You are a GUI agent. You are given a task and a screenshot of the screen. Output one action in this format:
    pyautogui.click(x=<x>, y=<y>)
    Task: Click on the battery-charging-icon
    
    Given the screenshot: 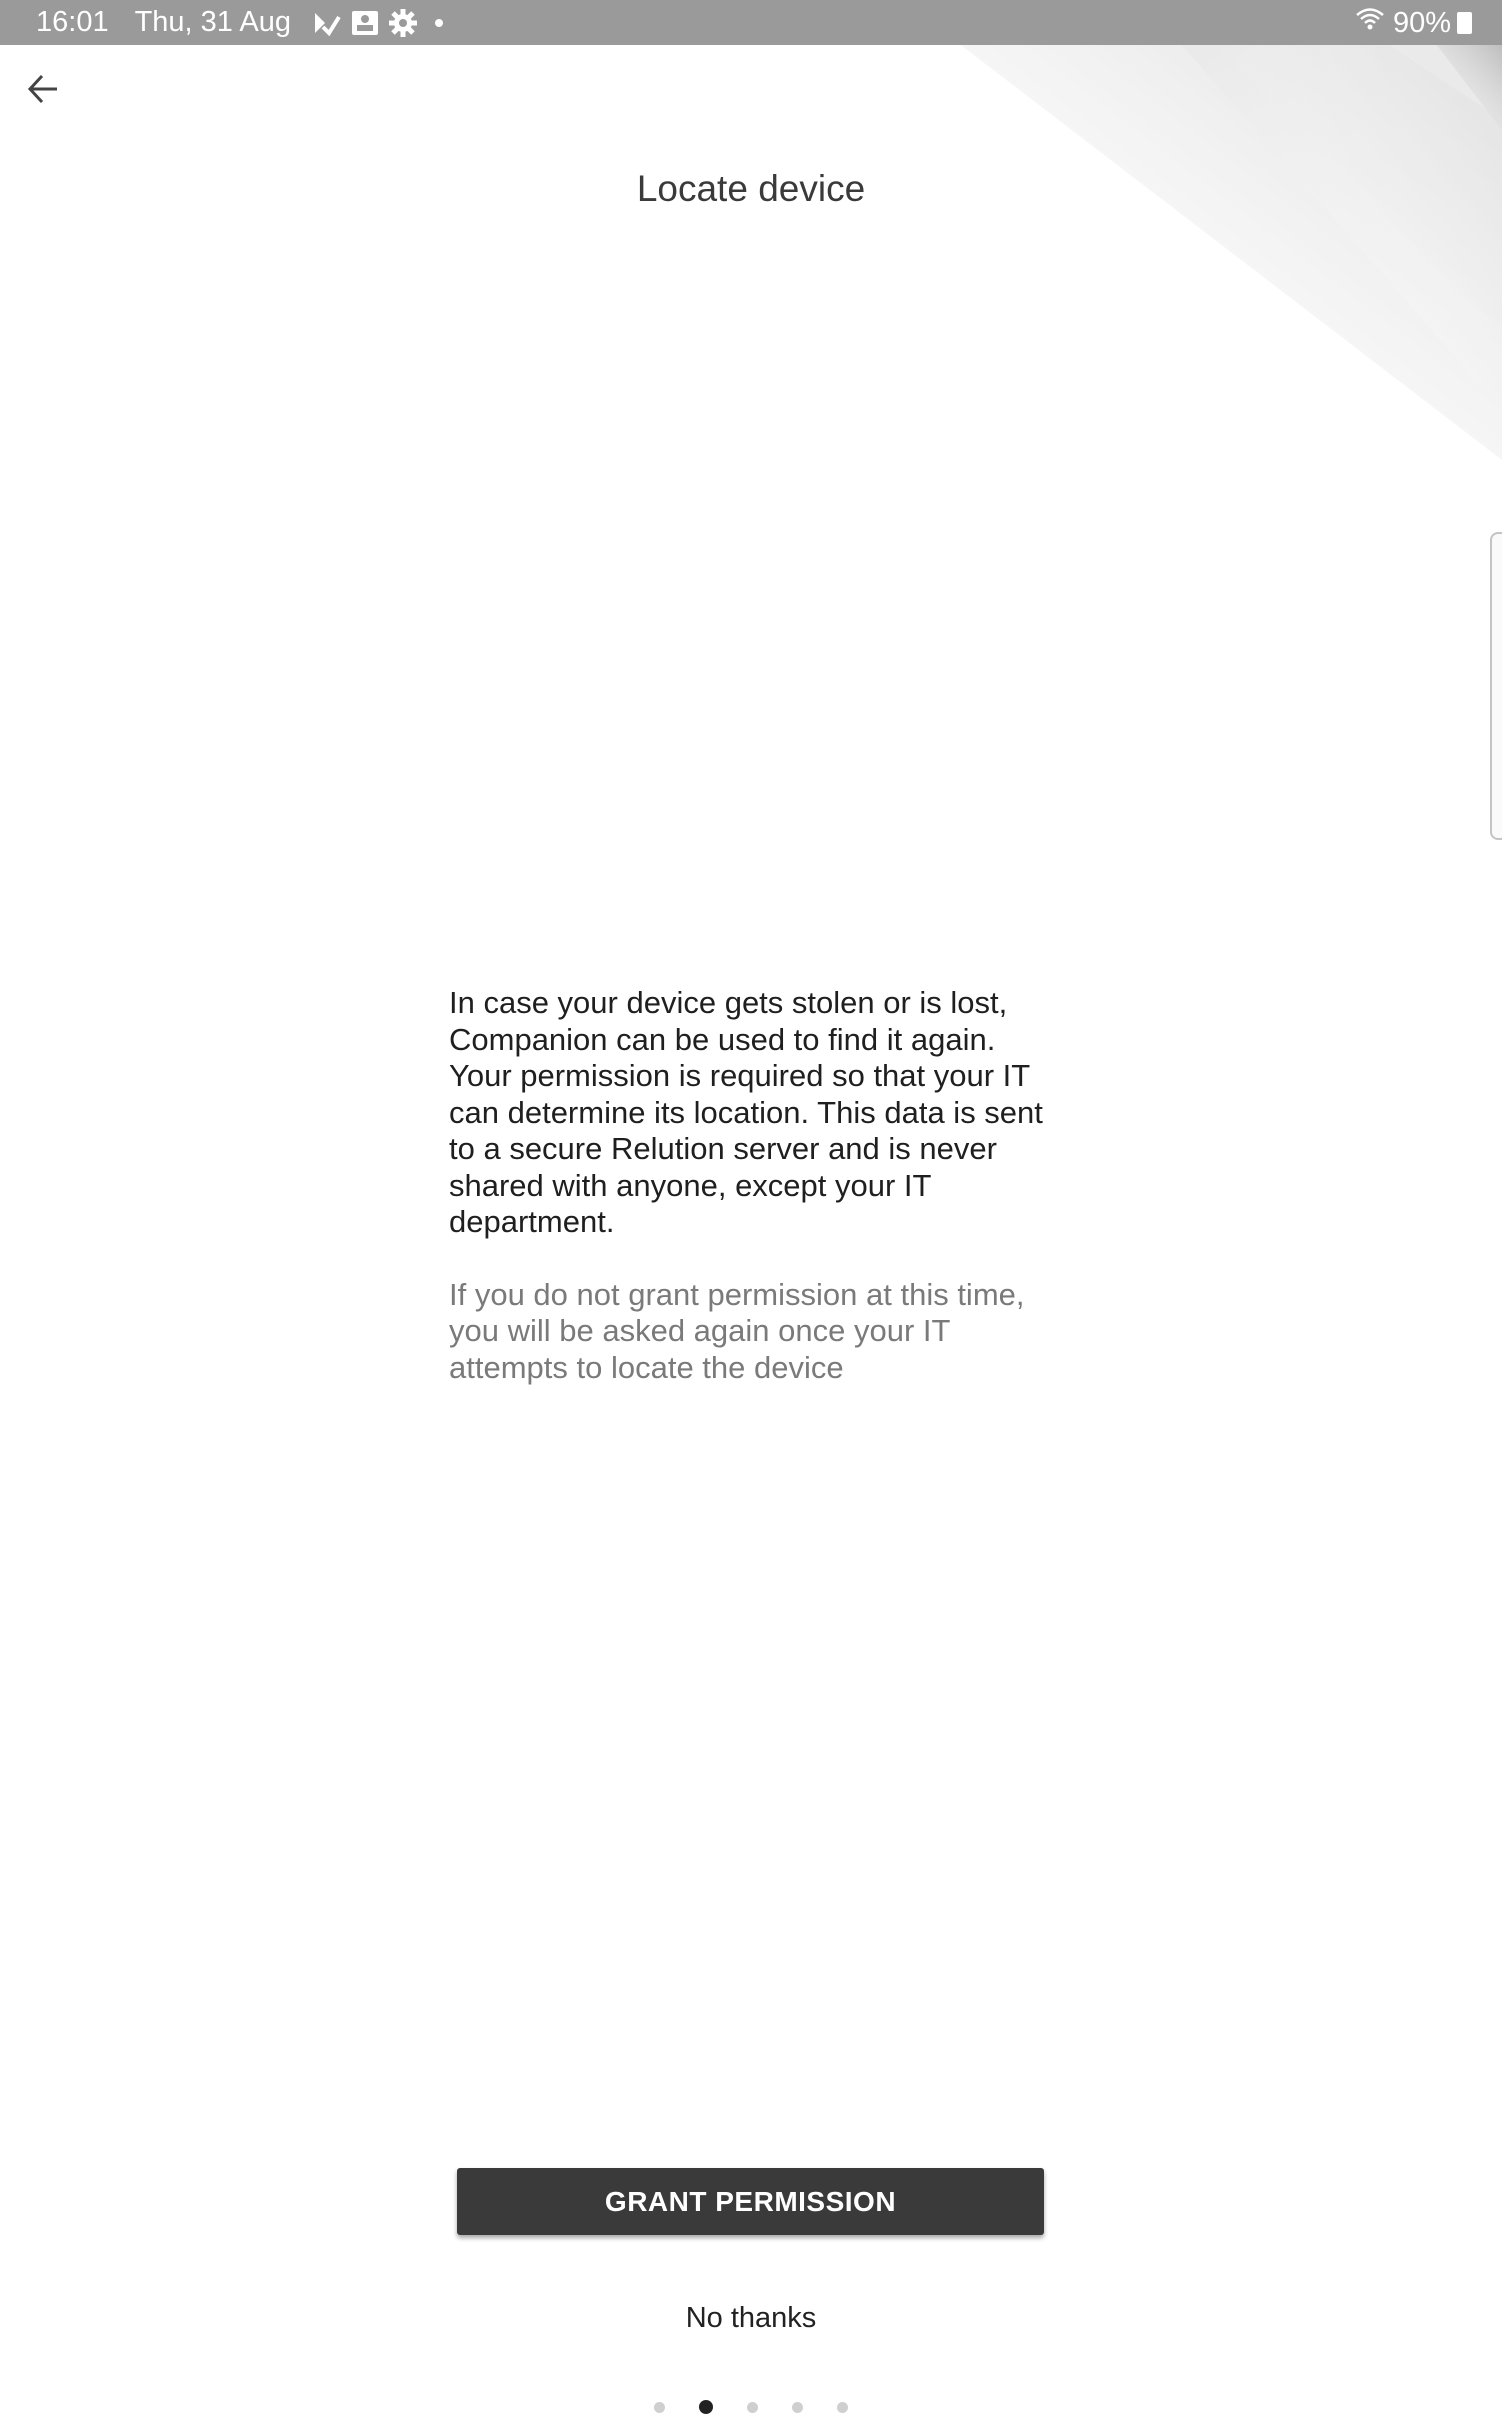 What is the action you would take?
    pyautogui.click(x=1464, y=23)
    